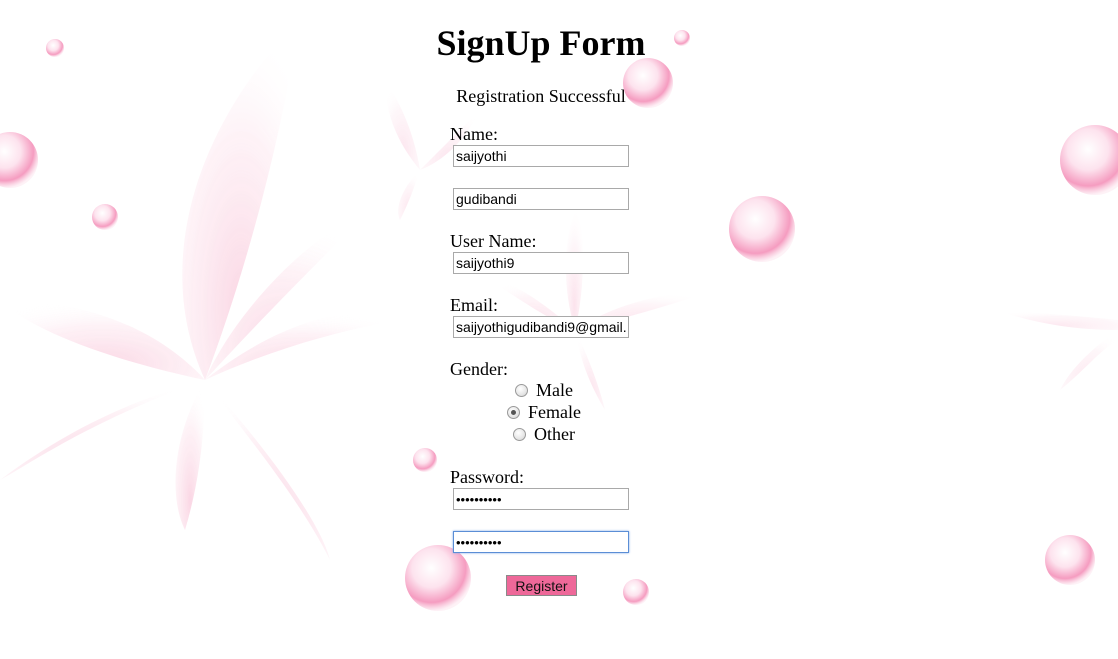  Describe the element at coordinates (541, 96) in the screenshot. I see `status-message: Registration Successful` at that location.